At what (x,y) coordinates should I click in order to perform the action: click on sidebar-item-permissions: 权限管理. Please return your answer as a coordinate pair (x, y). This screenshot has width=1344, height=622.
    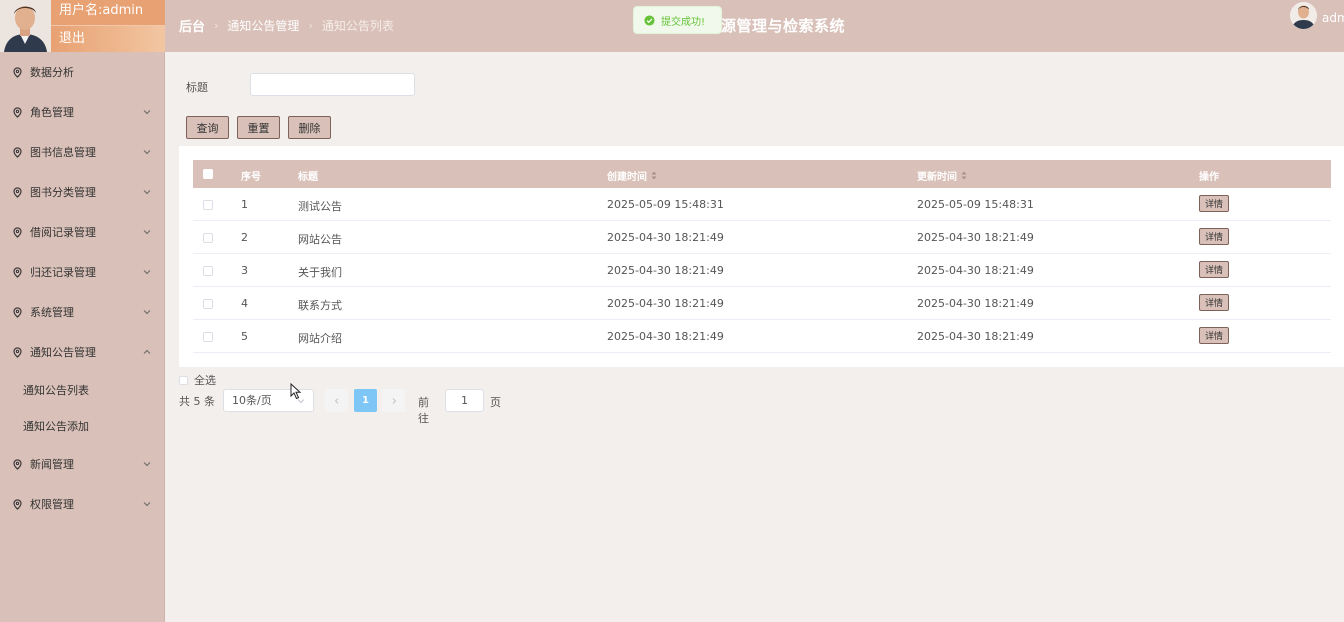
    Looking at the image, I should click on (82, 504).